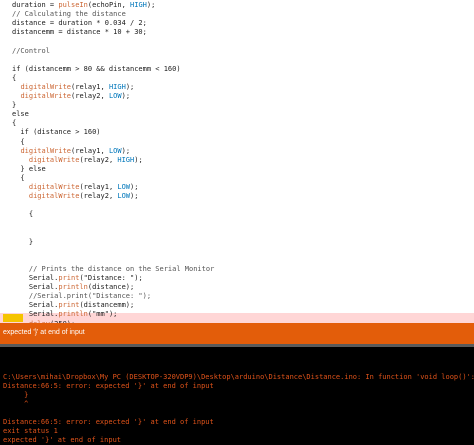  What do you see at coordinates (77, 160) in the screenshot?
I see `code-line: digitalWrite(relay2, HIGH);` at bounding box center [77, 160].